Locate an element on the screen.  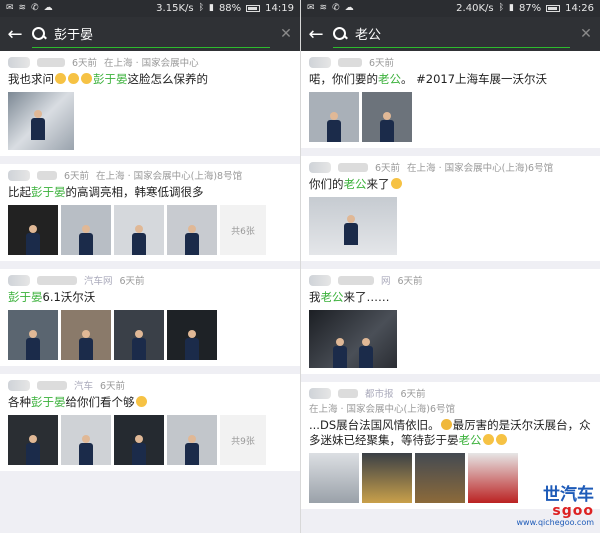
more-photos-tile: 共6张 is located at coordinates (243, 230).